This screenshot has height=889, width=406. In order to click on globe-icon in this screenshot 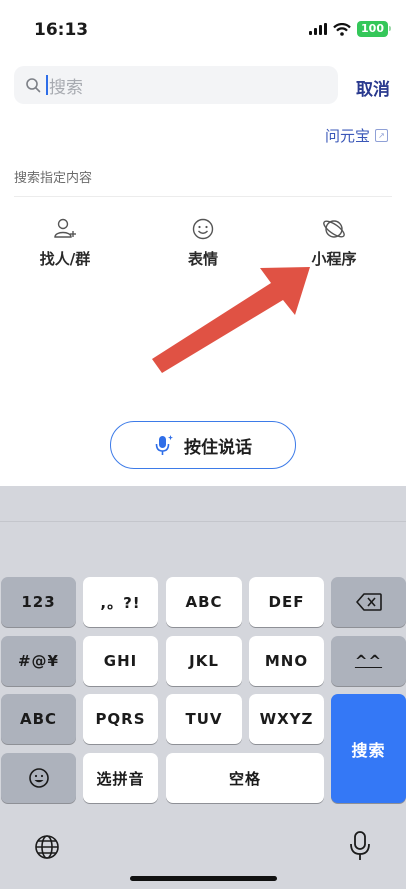, I will do `click(47, 847)`.